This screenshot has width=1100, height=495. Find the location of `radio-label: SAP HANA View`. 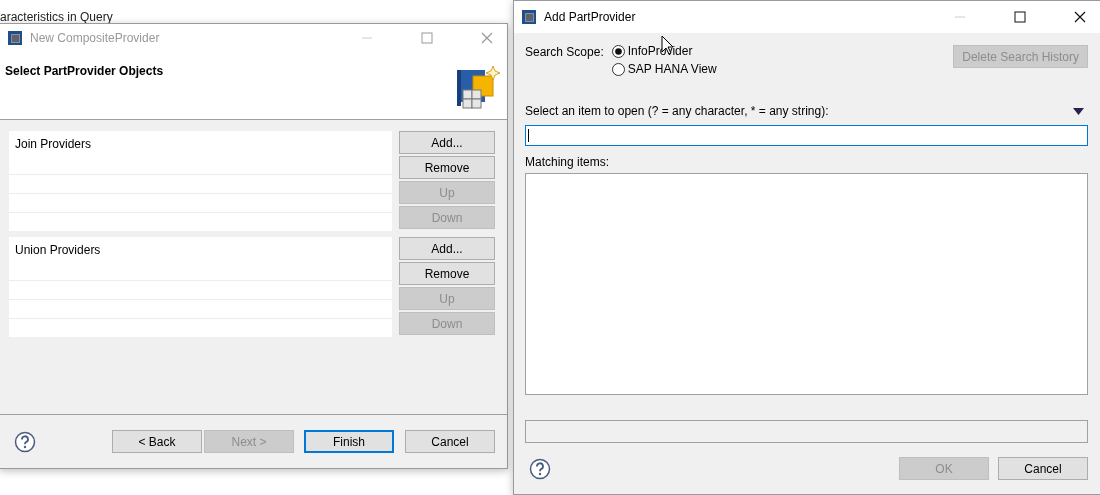

radio-label: SAP HANA View is located at coordinates (672, 69).